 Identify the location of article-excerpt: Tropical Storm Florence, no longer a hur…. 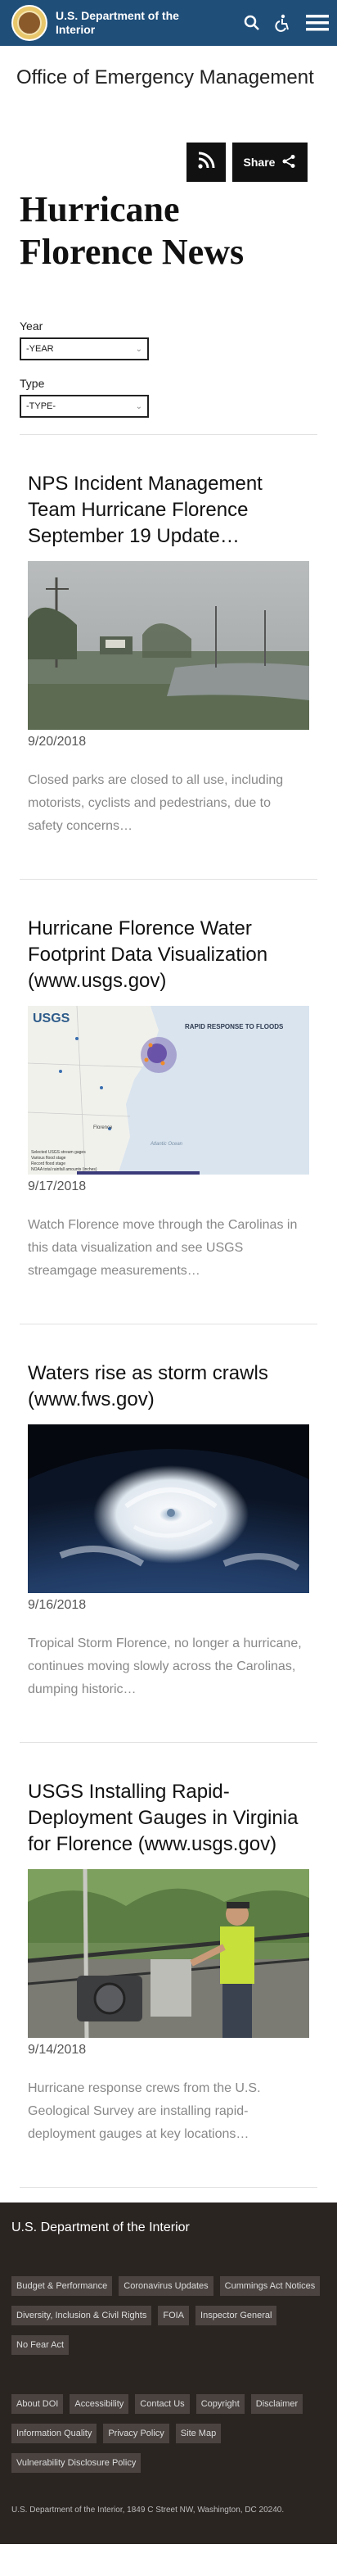
(165, 1666).